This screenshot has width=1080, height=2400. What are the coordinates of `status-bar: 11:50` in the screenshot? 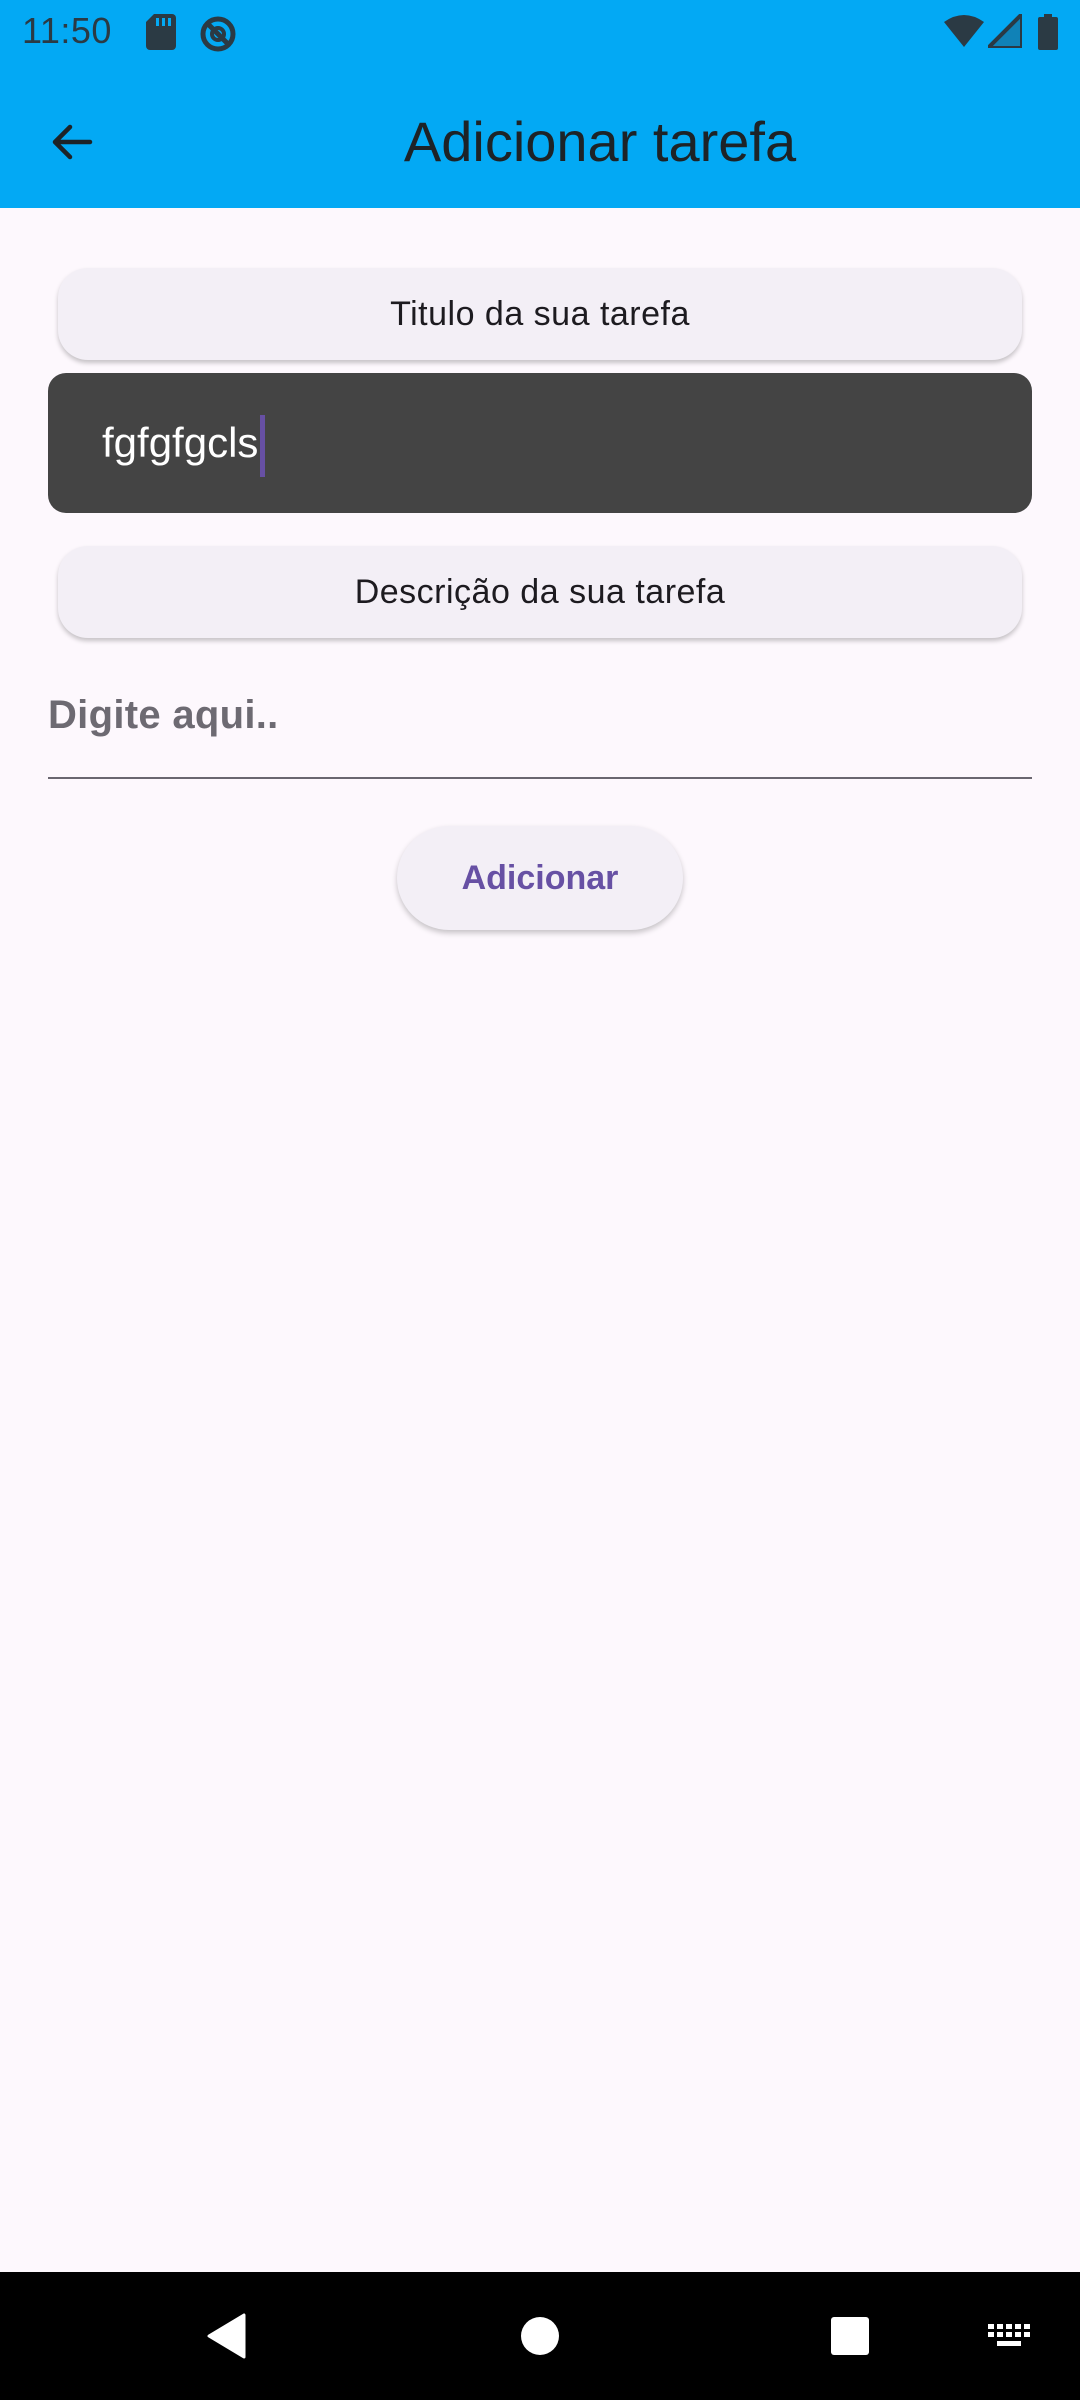 It's located at (540, 32).